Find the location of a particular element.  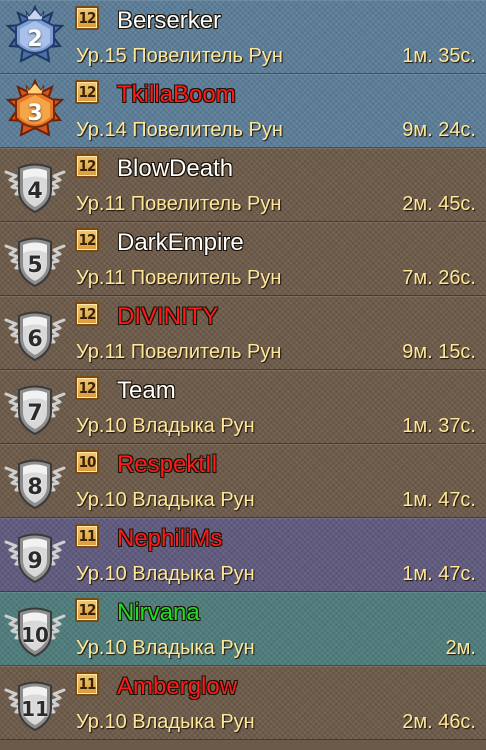

rank-badge: 3 is located at coordinates (35, 111).